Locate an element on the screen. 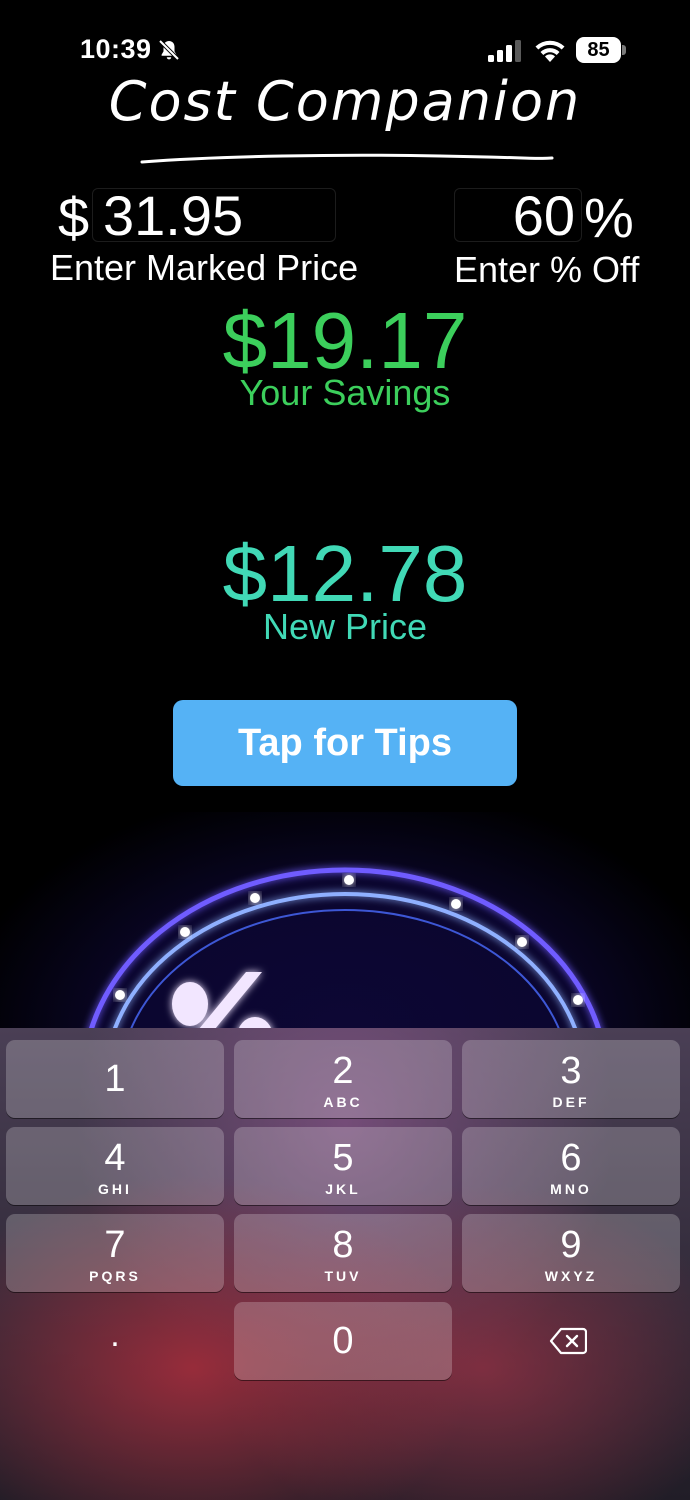 This screenshot has height=1500, width=690. cellular-signal-icon is located at coordinates (504, 51).